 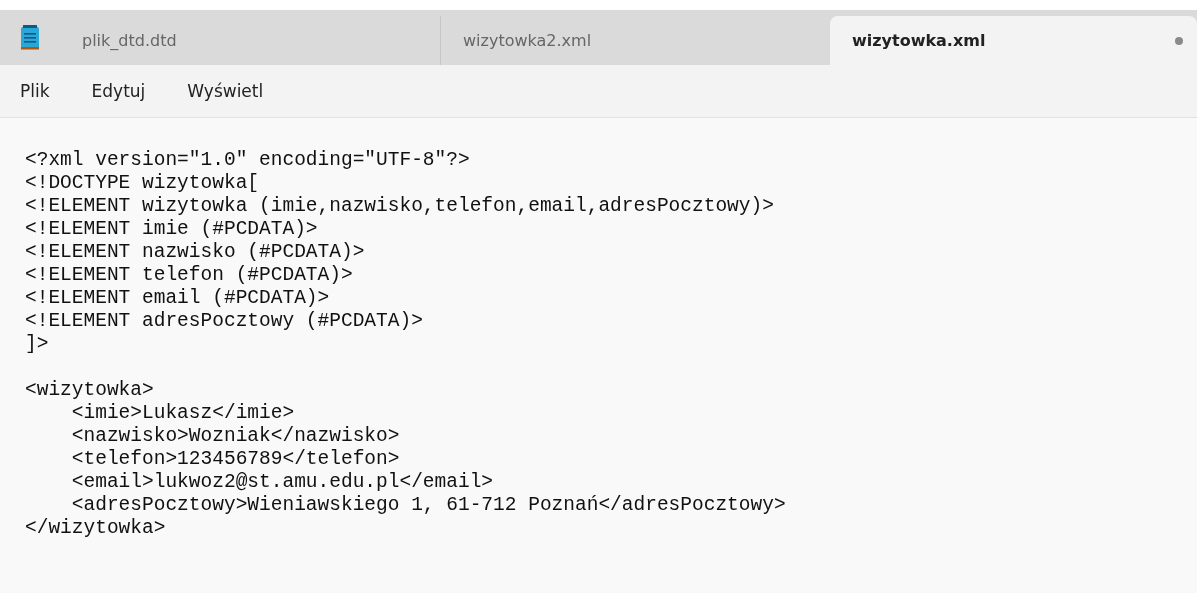 I want to click on code-line: <nazwisko>Wozniak</nazwisko>, so click(x=235, y=436).